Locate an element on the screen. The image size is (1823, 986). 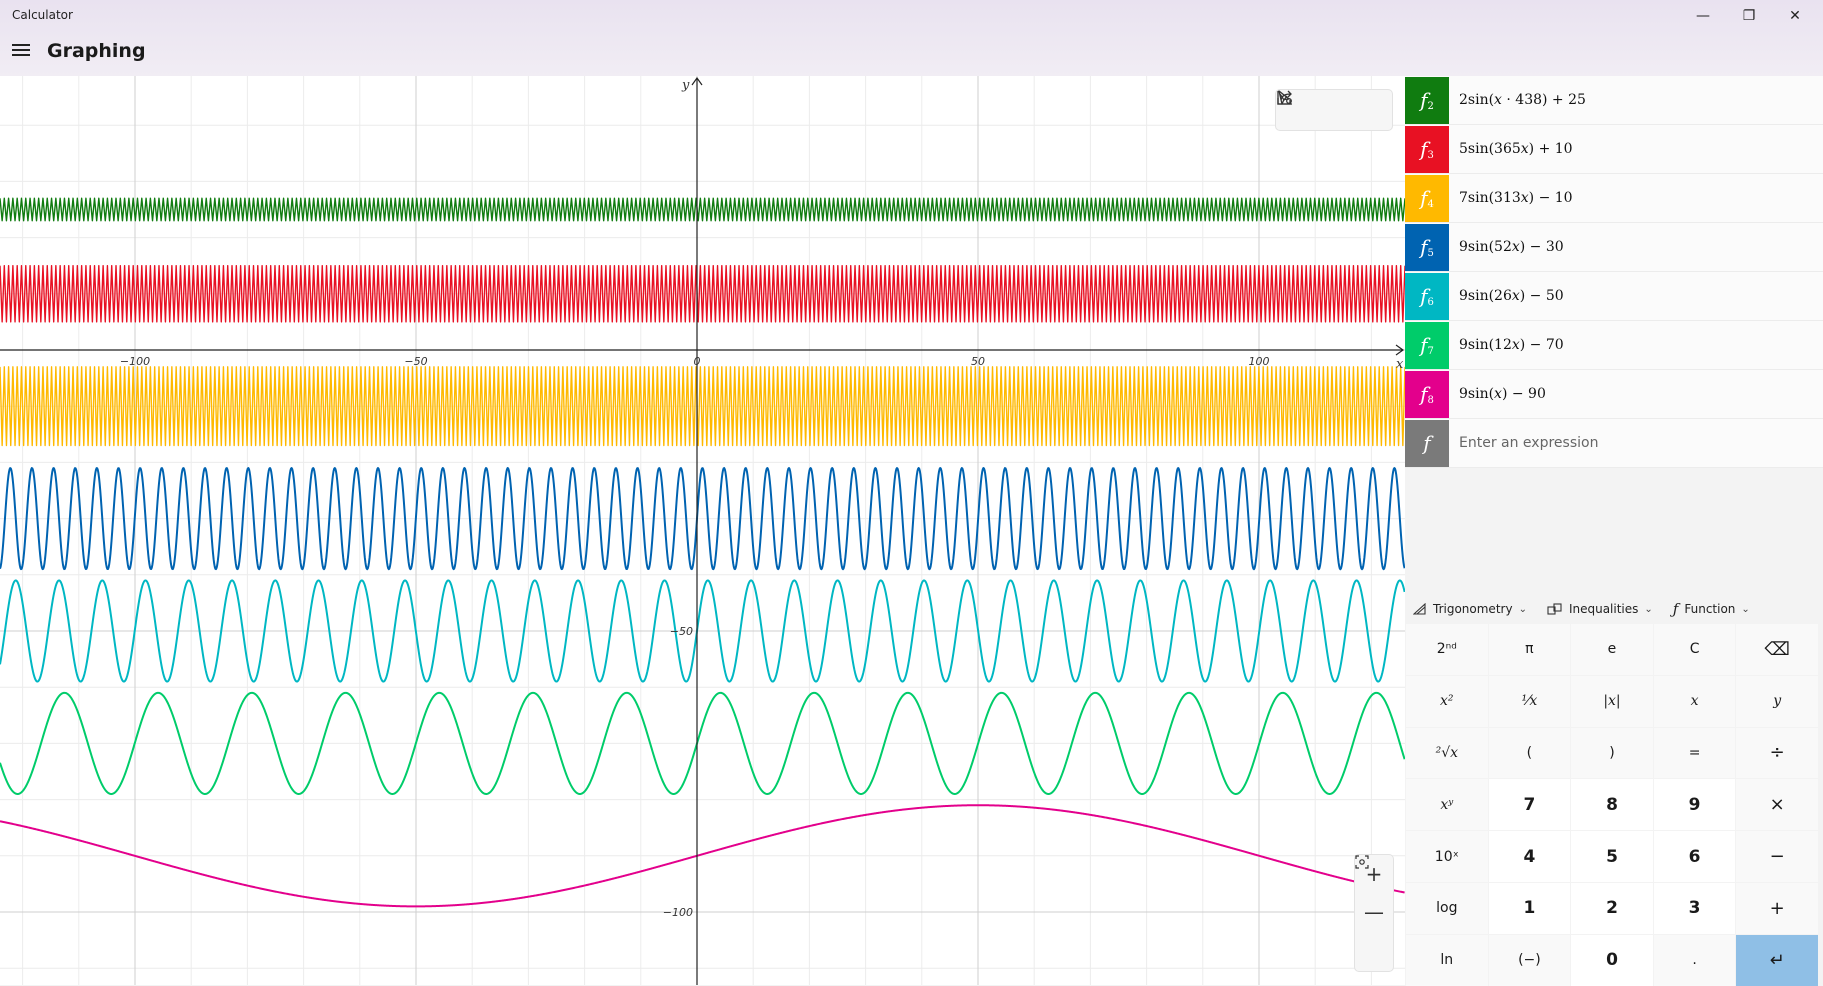
six-key: 6 is located at coordinates (1694, 856).